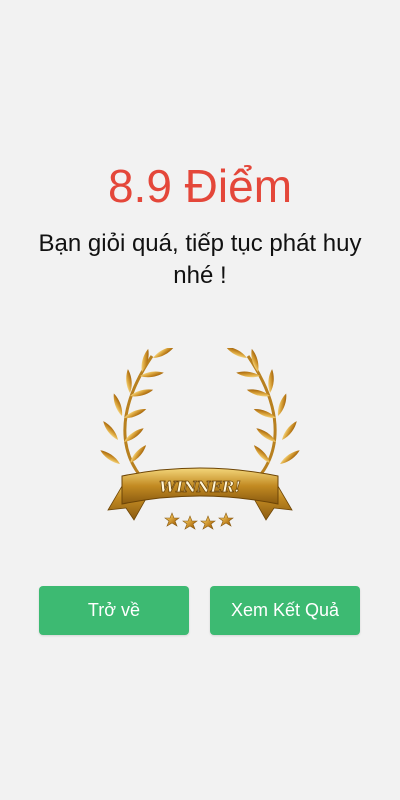 The width and height of the screenshot is (400, 800). Describe the element at coordinates (200, 186) in the screenshot. I see `score-text: 8.9 Điểm` at that location.